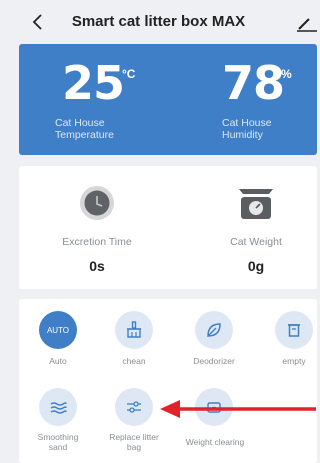 The image size is (320, 463). What do you see at coordinates (286, 74) in the screenshot?
I see `humidity-unit: %` at bounding box center [286, 74].